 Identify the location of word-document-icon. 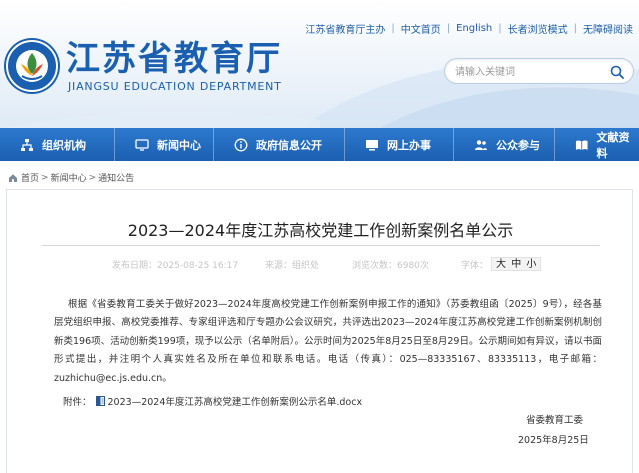
(100, 401).